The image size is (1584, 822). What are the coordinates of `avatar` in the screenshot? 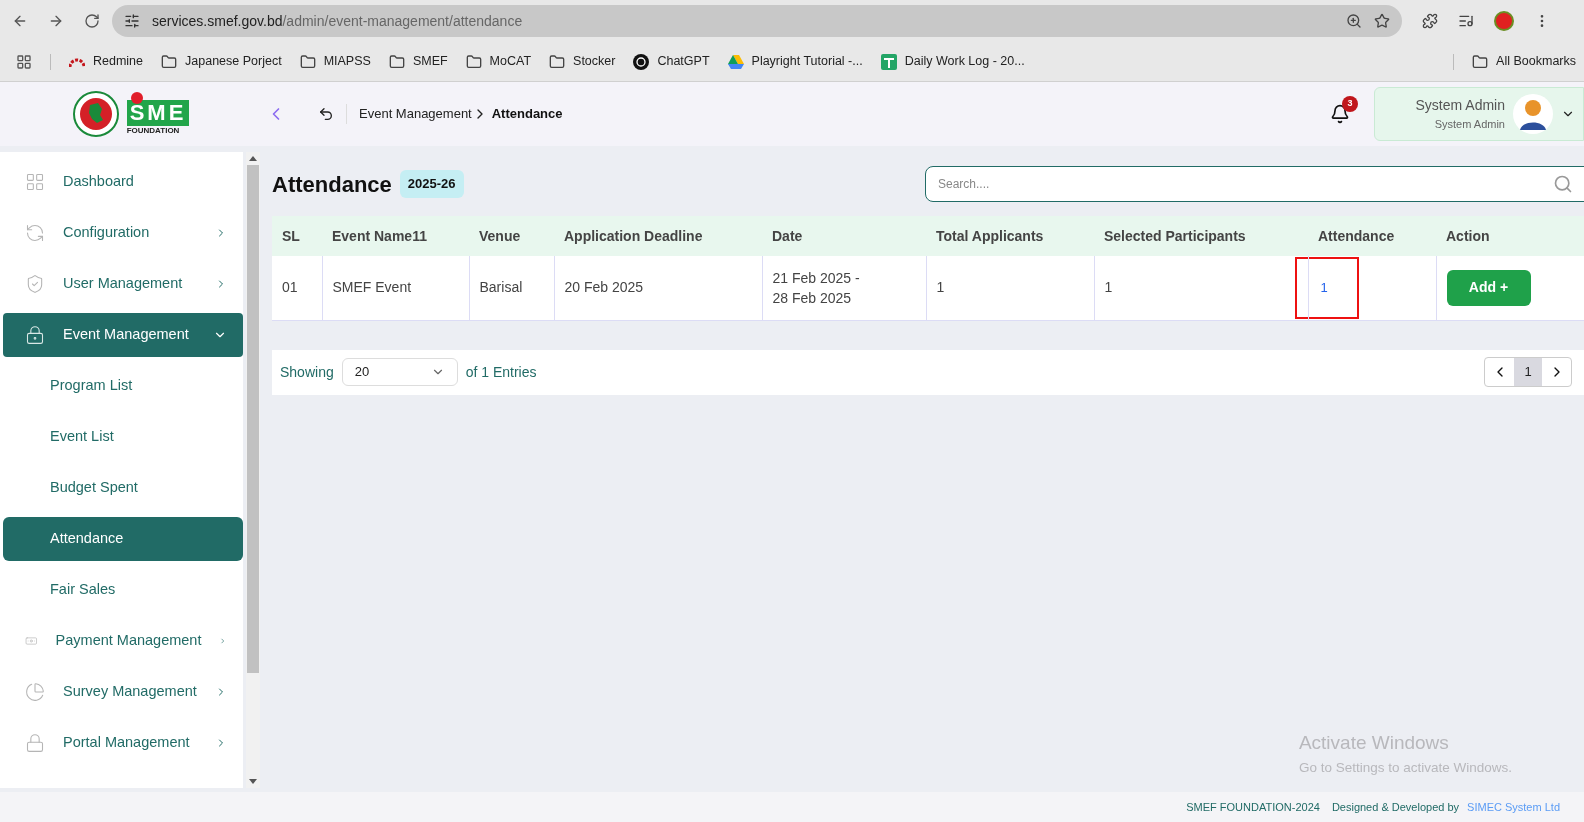 It's located at (1533, 114).